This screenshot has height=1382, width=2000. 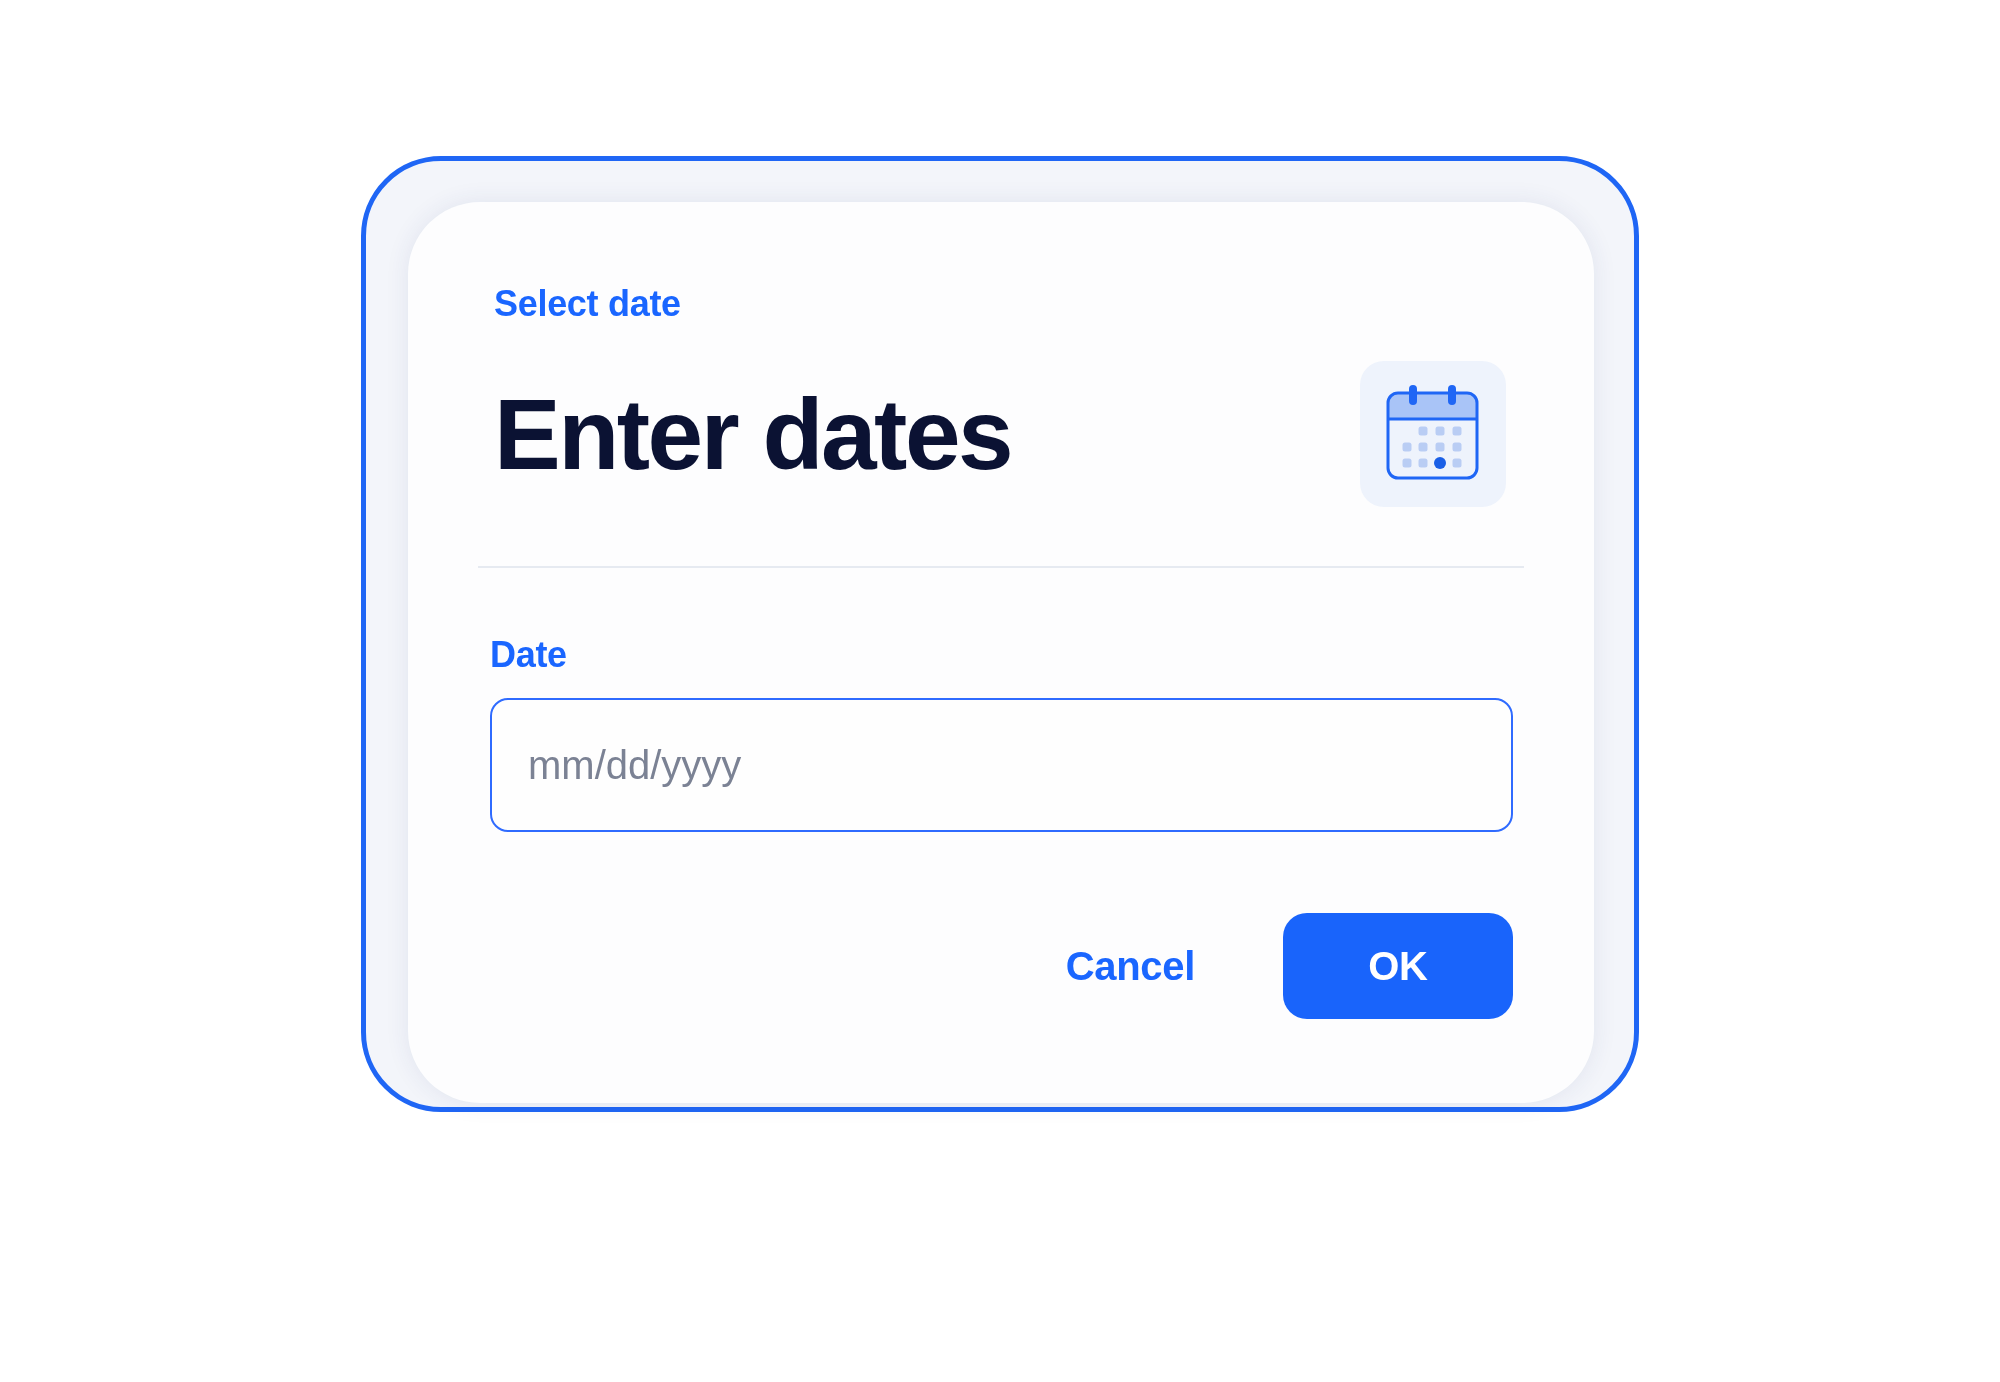 What do you see at coordinates (1433, 434) in the screenshot?
I see `calendar-icon` at bounding box center [1433, 434].